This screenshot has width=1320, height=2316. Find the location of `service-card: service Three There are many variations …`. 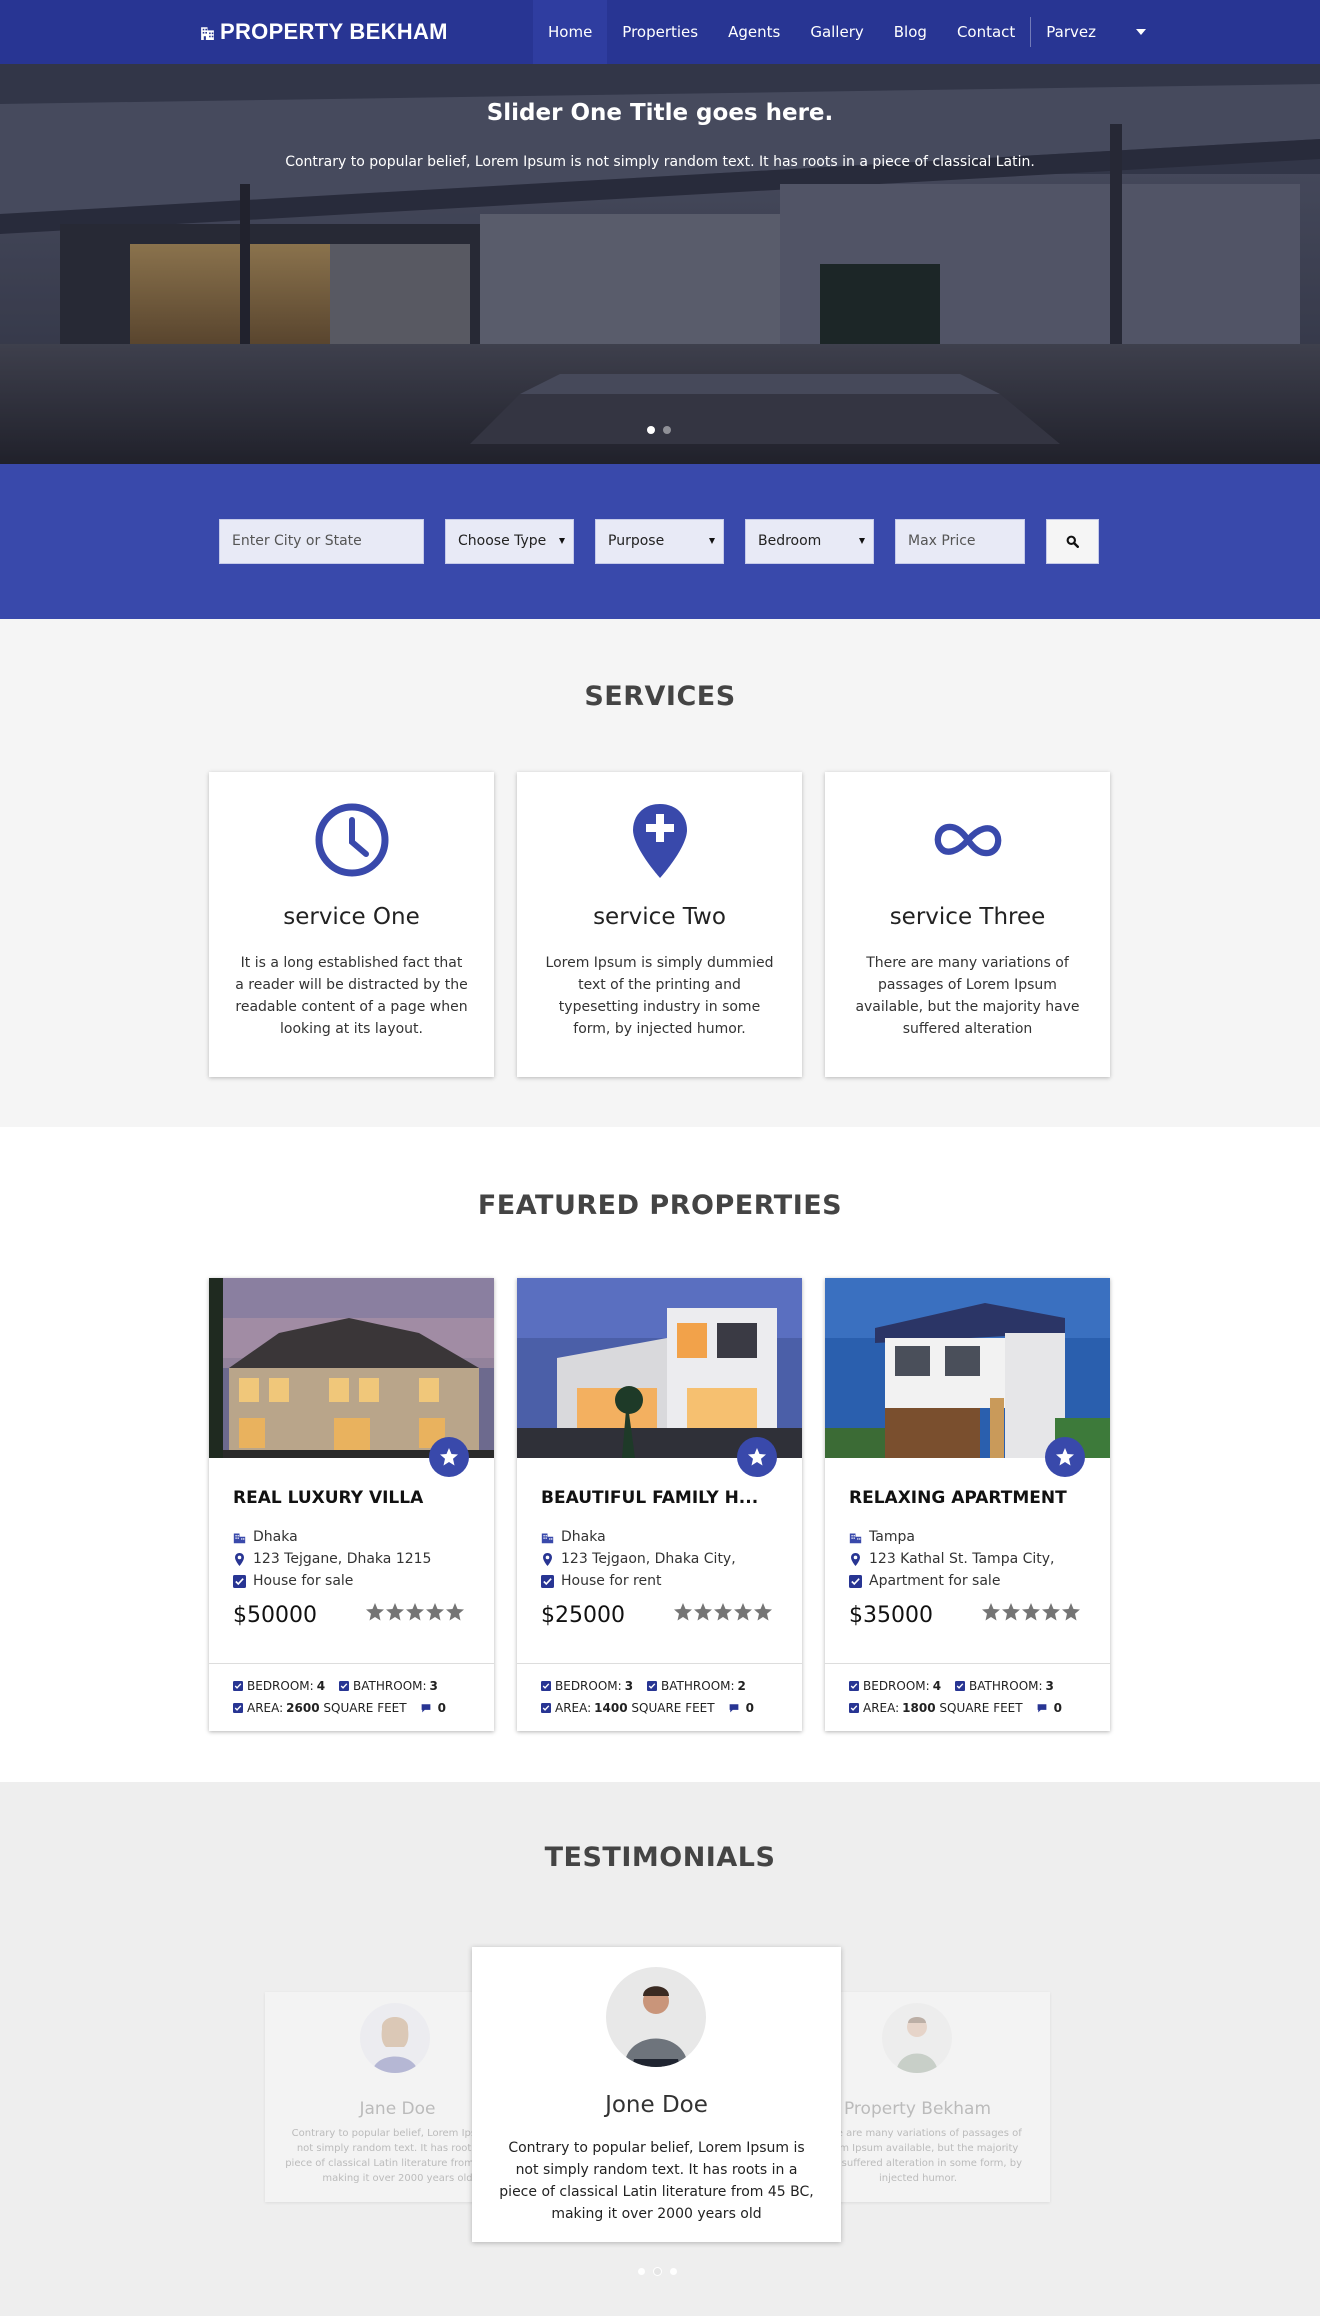

service-card: service Three There are many variations … is located at coordinates (967, 924).